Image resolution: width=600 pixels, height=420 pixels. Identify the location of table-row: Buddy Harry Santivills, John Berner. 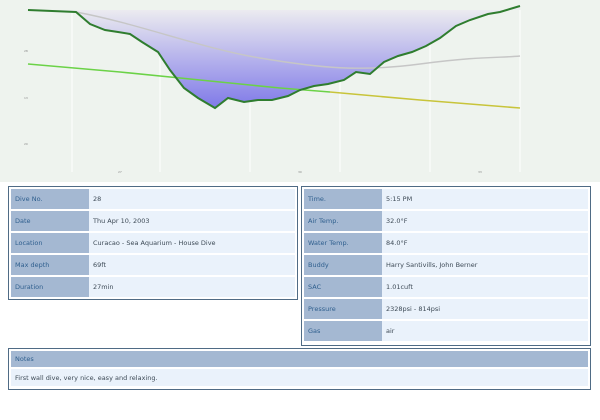
(446, 265).